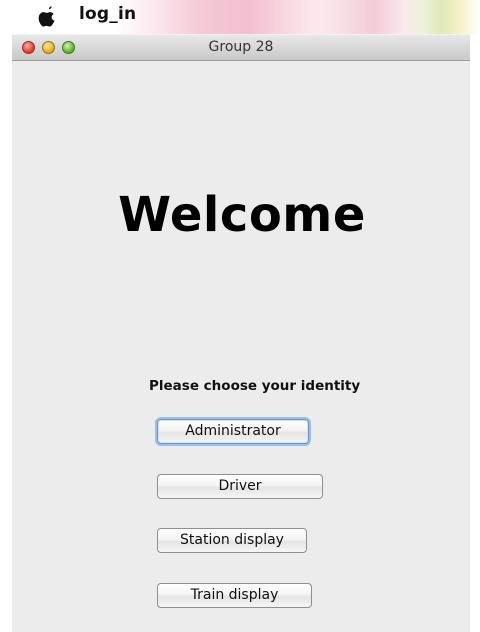 The height and width of the screenshot is (632, 480). What do you see at coordinates (240, 486) in the screenshot?
I see `driver-button: Driver` at bounding box center [240, 486].